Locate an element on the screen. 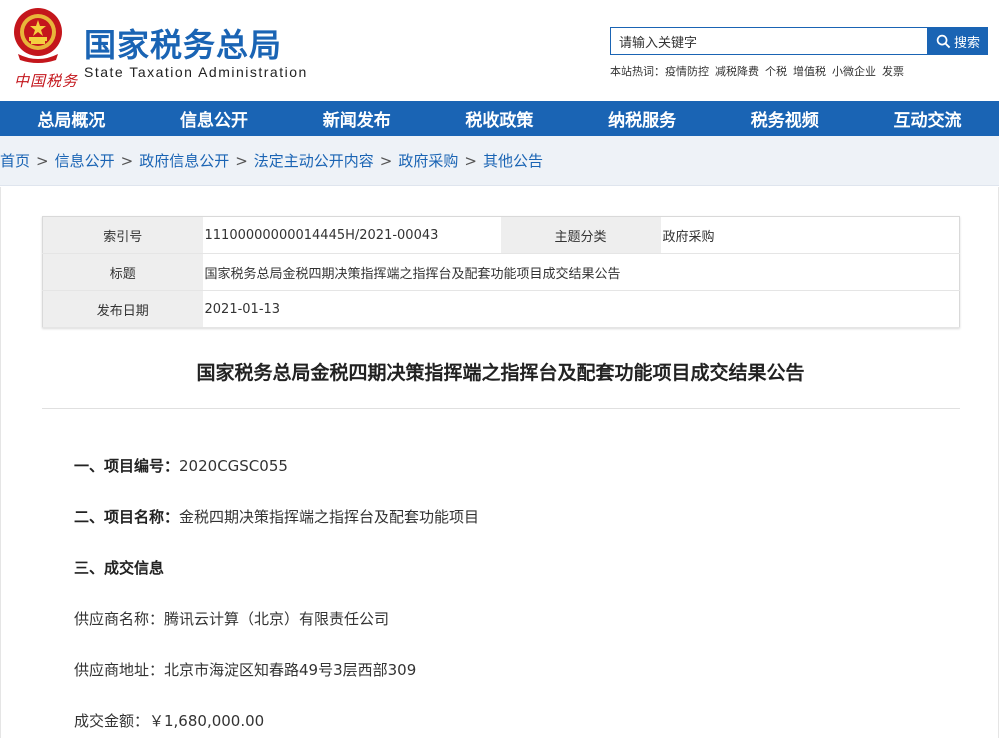 Image resolution: width=999 pixels, height=738 pixels. main-nav: 总局概况 信息公开 新闻发布 税收政策 纳税服务 税务视频 互动交流 is located at coordinates (499, 118).